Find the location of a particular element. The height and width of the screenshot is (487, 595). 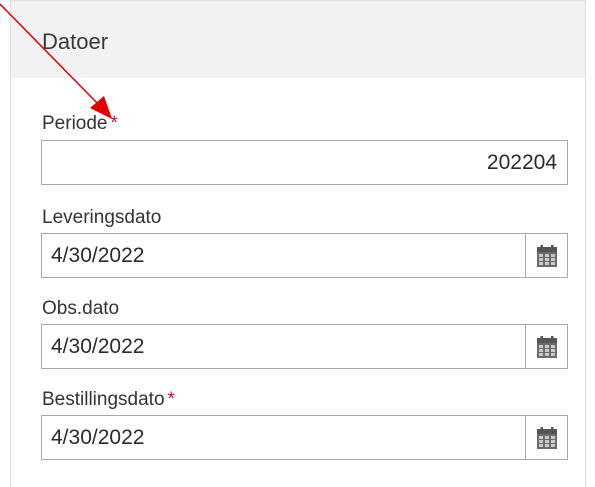

bestillingsdato-calendar-button is located at coordinates (546, 437).